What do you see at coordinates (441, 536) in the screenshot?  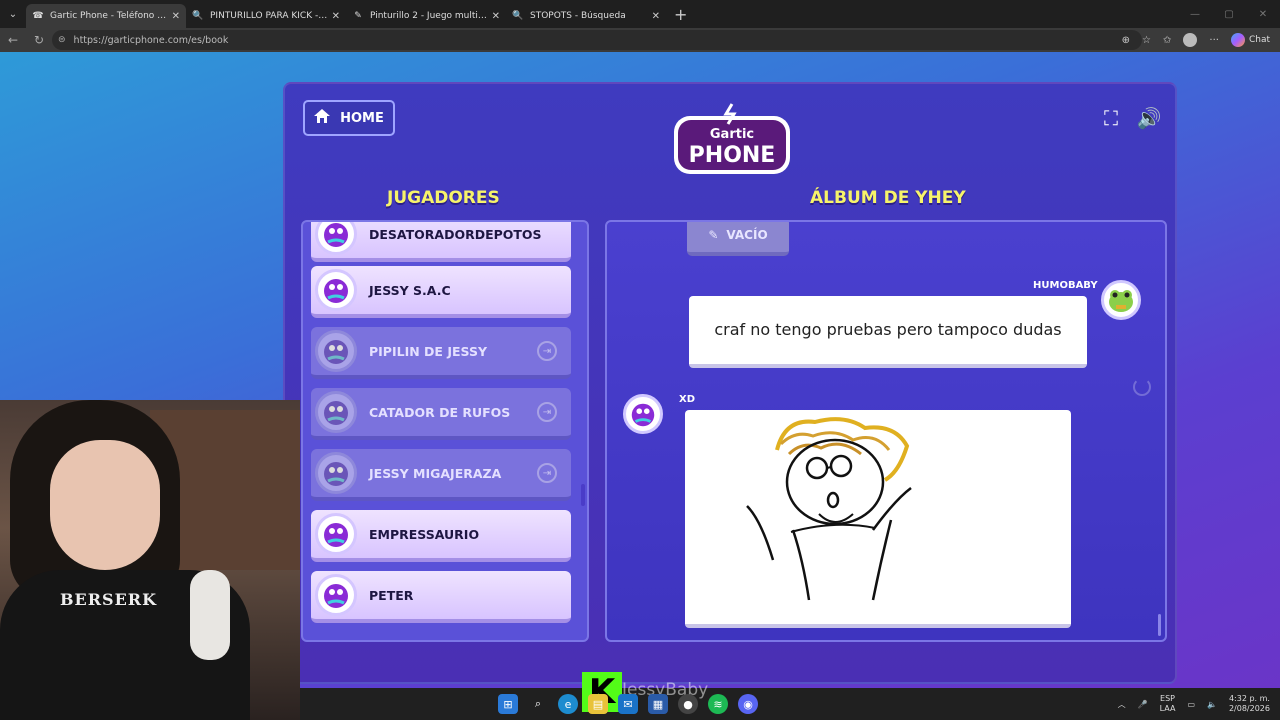 I see `player-item: EMPRESSAURIO` at bounding box center [441, 536].